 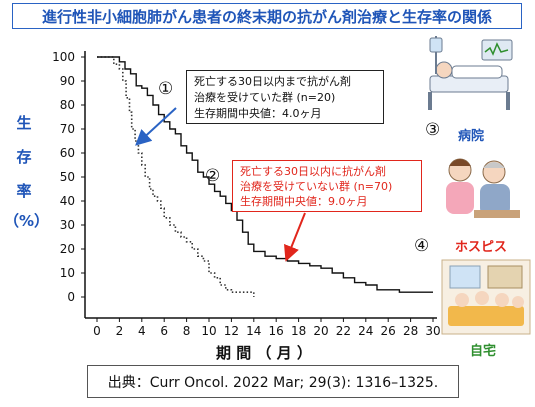 I want to click on group2-line3: 生存期間中央値：9.0ヶ月, so click(x=304, y=201).